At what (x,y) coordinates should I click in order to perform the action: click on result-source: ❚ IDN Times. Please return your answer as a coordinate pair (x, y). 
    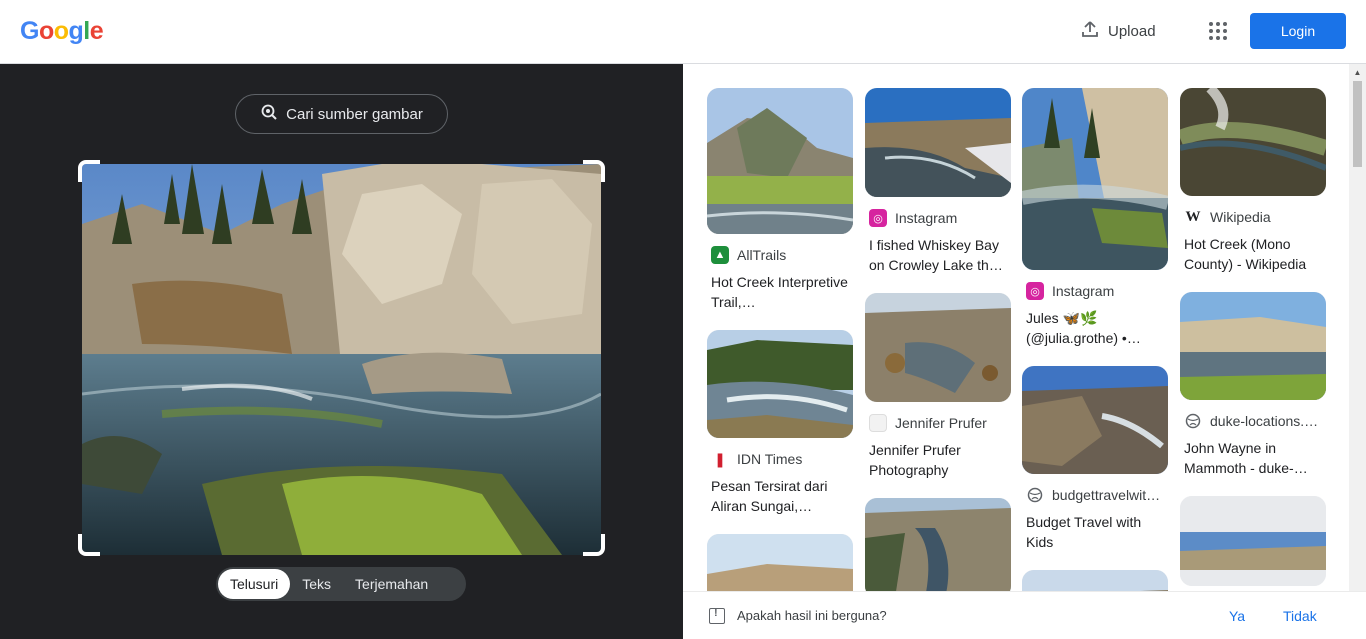
    Looking at the image, I should click on (780, 459).